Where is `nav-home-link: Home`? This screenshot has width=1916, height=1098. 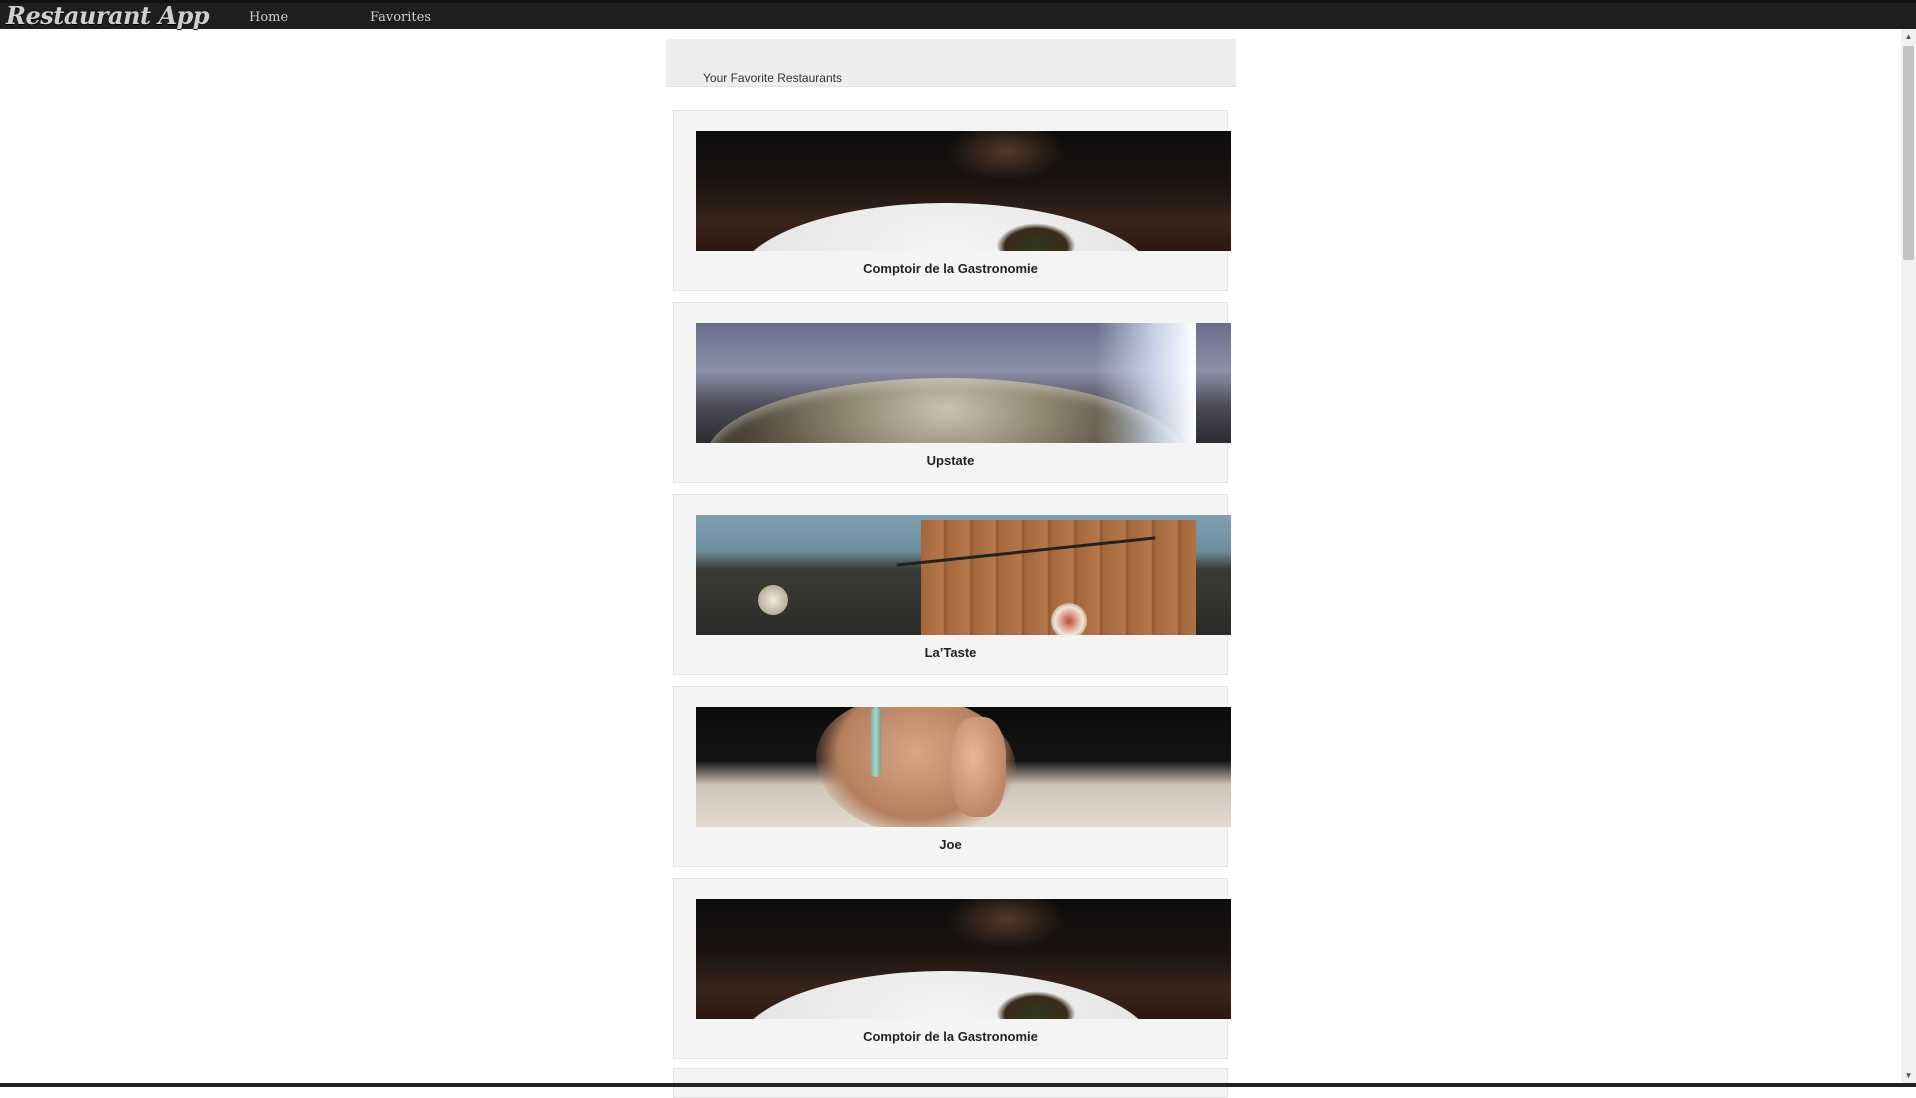
nav-home-link: Home is located at coordinates (268, 17).